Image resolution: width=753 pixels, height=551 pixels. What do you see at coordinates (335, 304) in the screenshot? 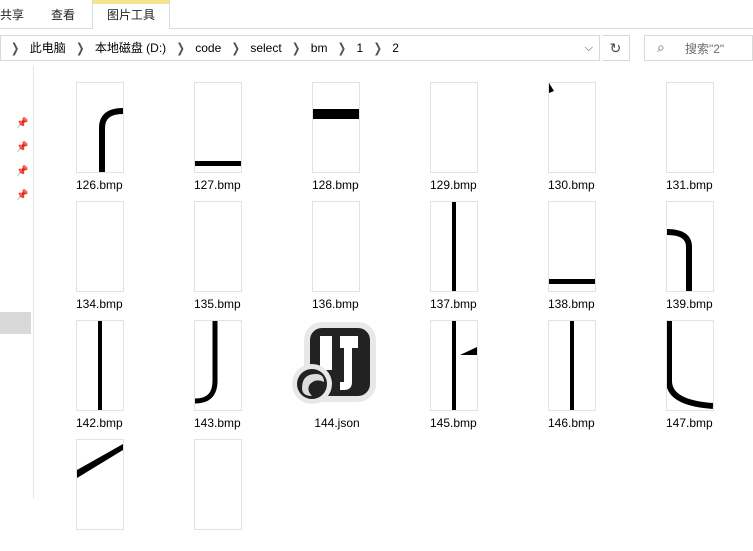
I see `file-name: 136.bmp` at bounding box center [335, 304].